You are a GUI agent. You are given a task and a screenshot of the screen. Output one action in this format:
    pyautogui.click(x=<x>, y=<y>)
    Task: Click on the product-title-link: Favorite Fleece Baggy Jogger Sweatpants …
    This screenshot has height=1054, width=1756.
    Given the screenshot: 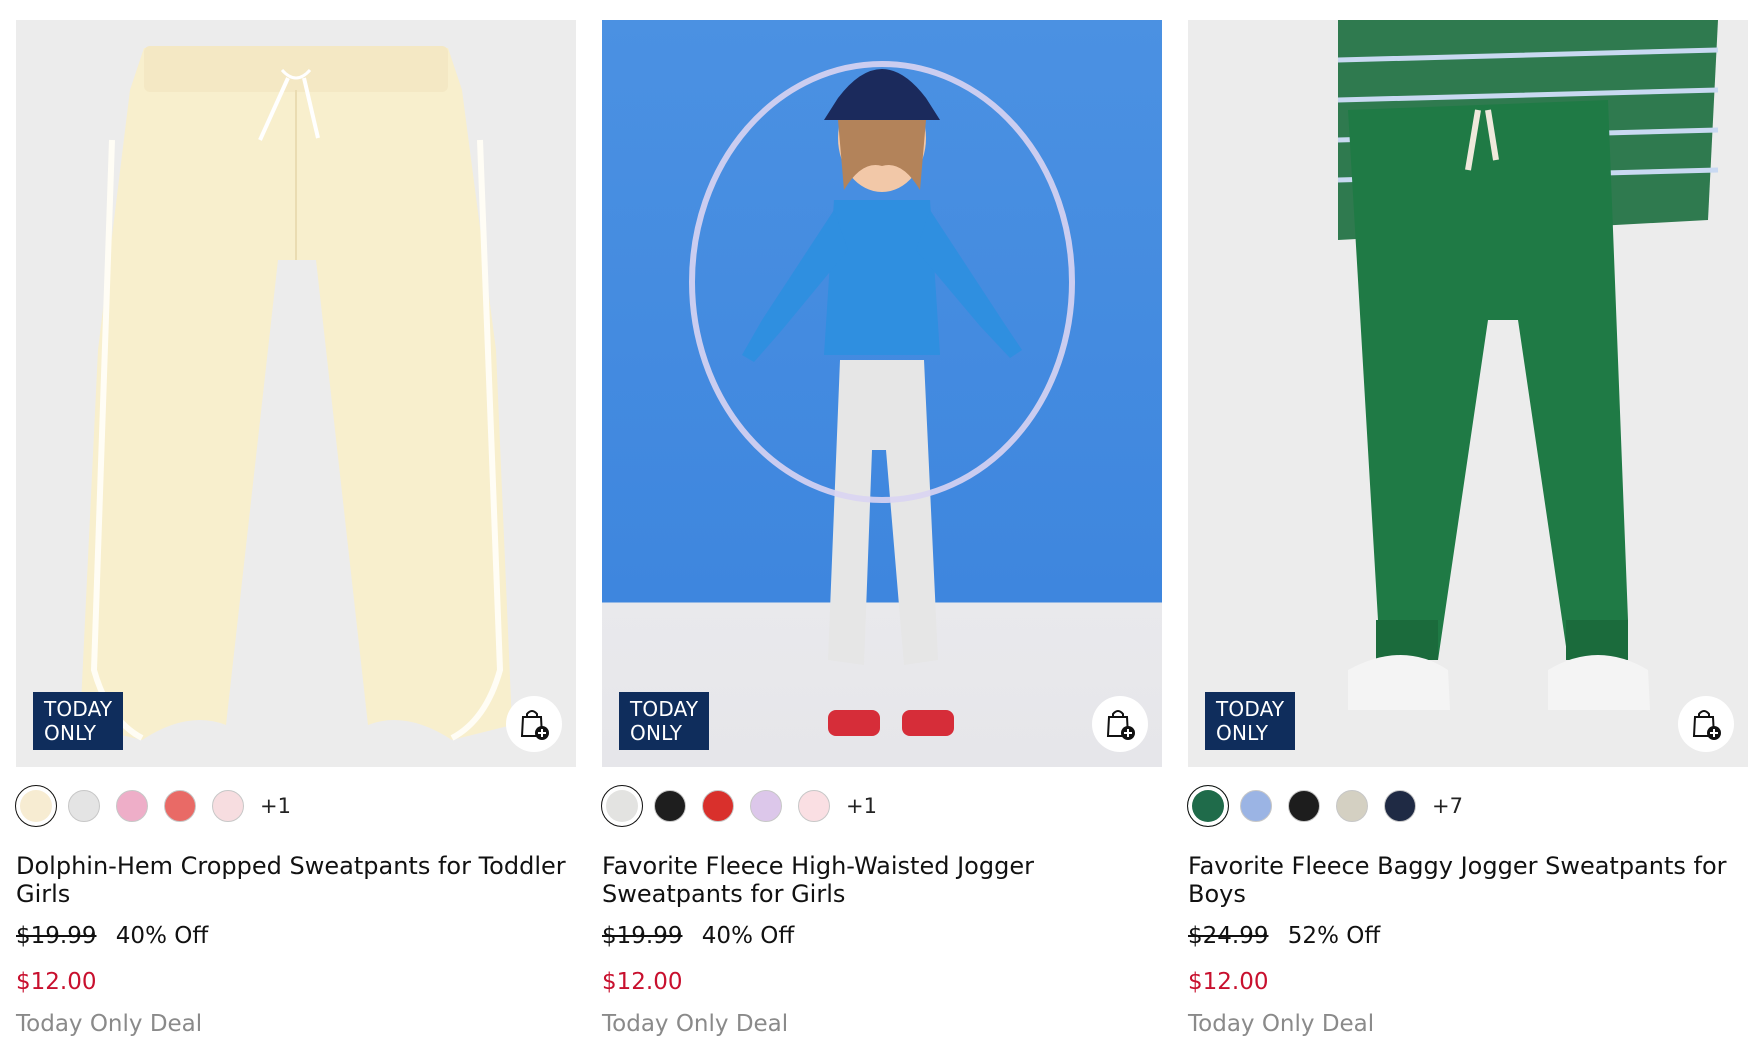 What is the action you would take?
    pyautogui.click(x=1468, y=880)
    